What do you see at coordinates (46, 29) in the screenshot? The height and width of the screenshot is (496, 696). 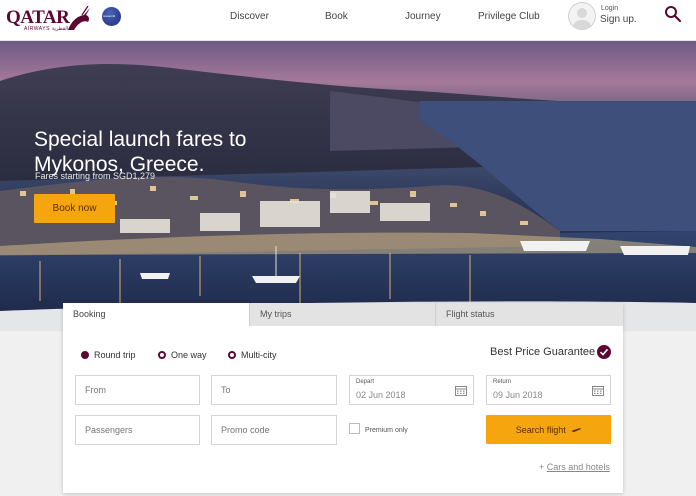 I see `logo-subtext: AIRWAYS القطرية` at bounding box center [46, 29].